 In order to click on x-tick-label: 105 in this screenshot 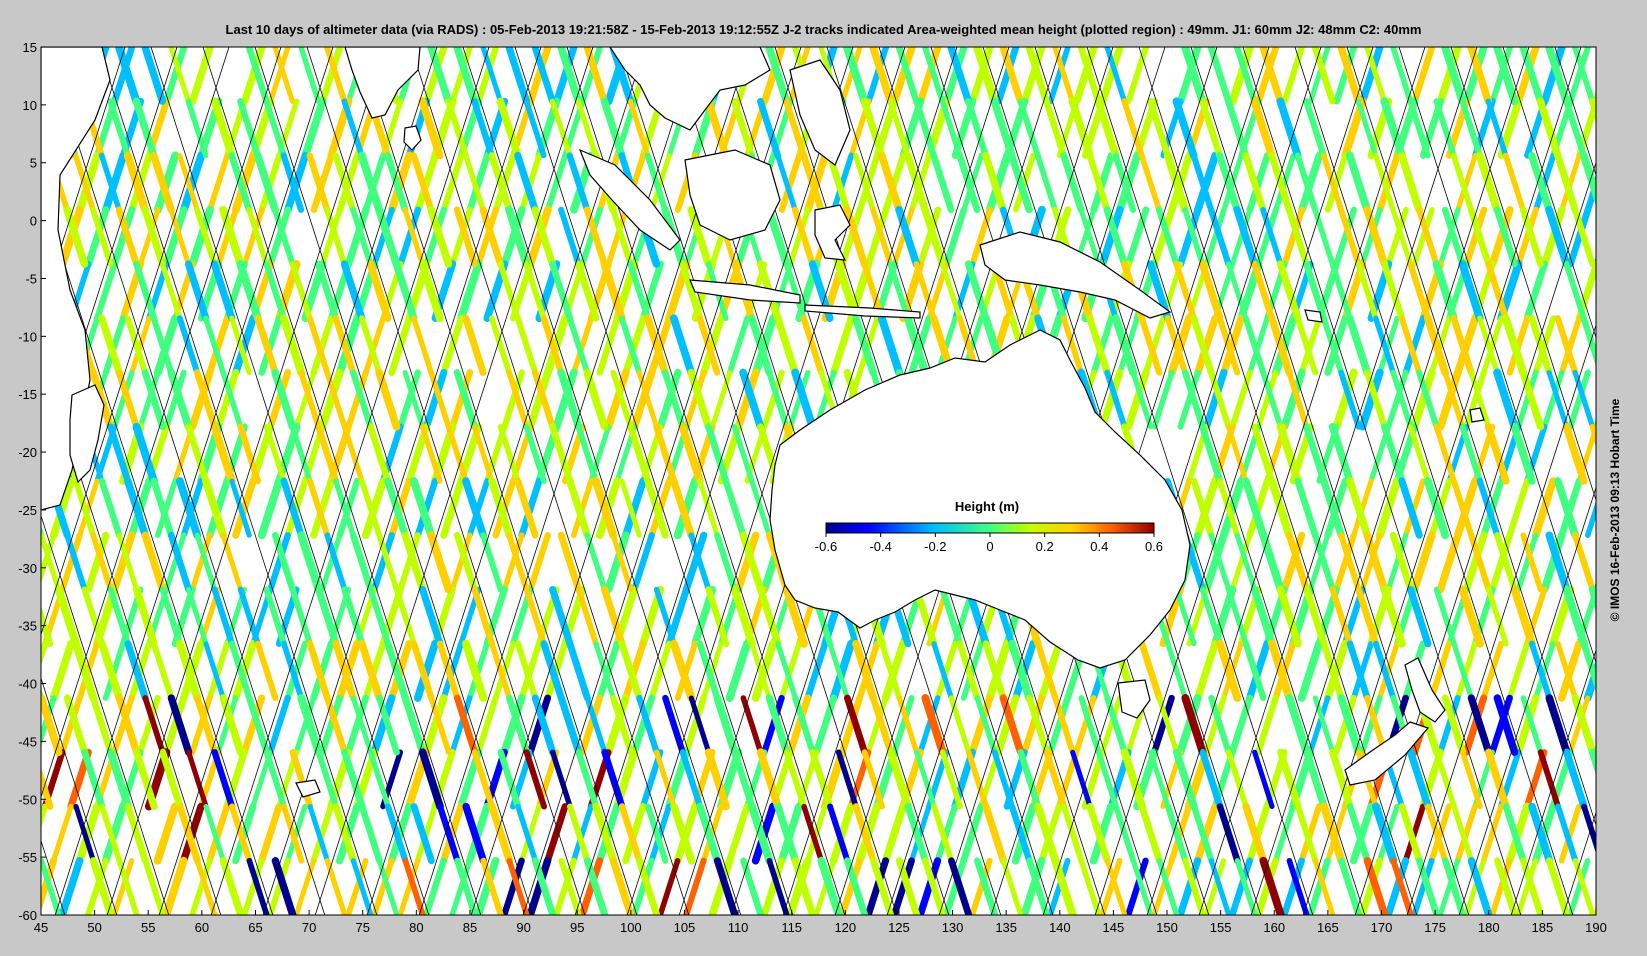, I will do `click(685, 927)`.